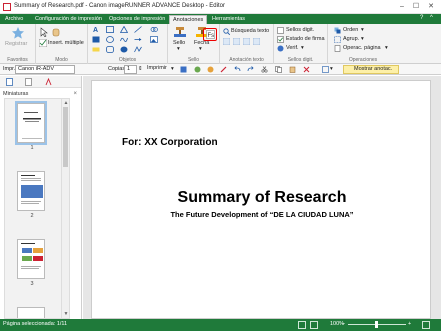  What do you see at coordinates (331, 69) in the screenshot?
I see `select-dropdown-arrow: ▾` at bounding box center [331, 69].